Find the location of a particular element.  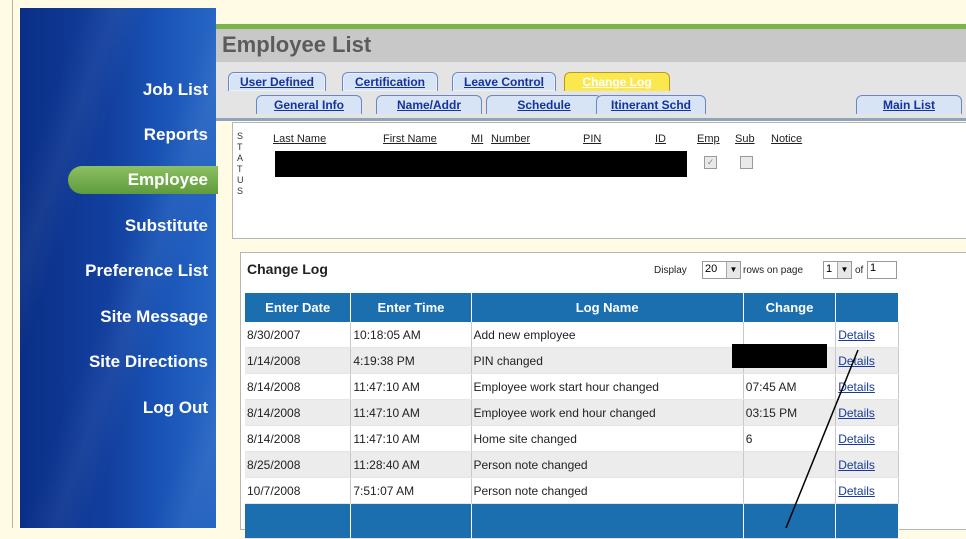

status-letter: U is located at coordinates (240, 180).